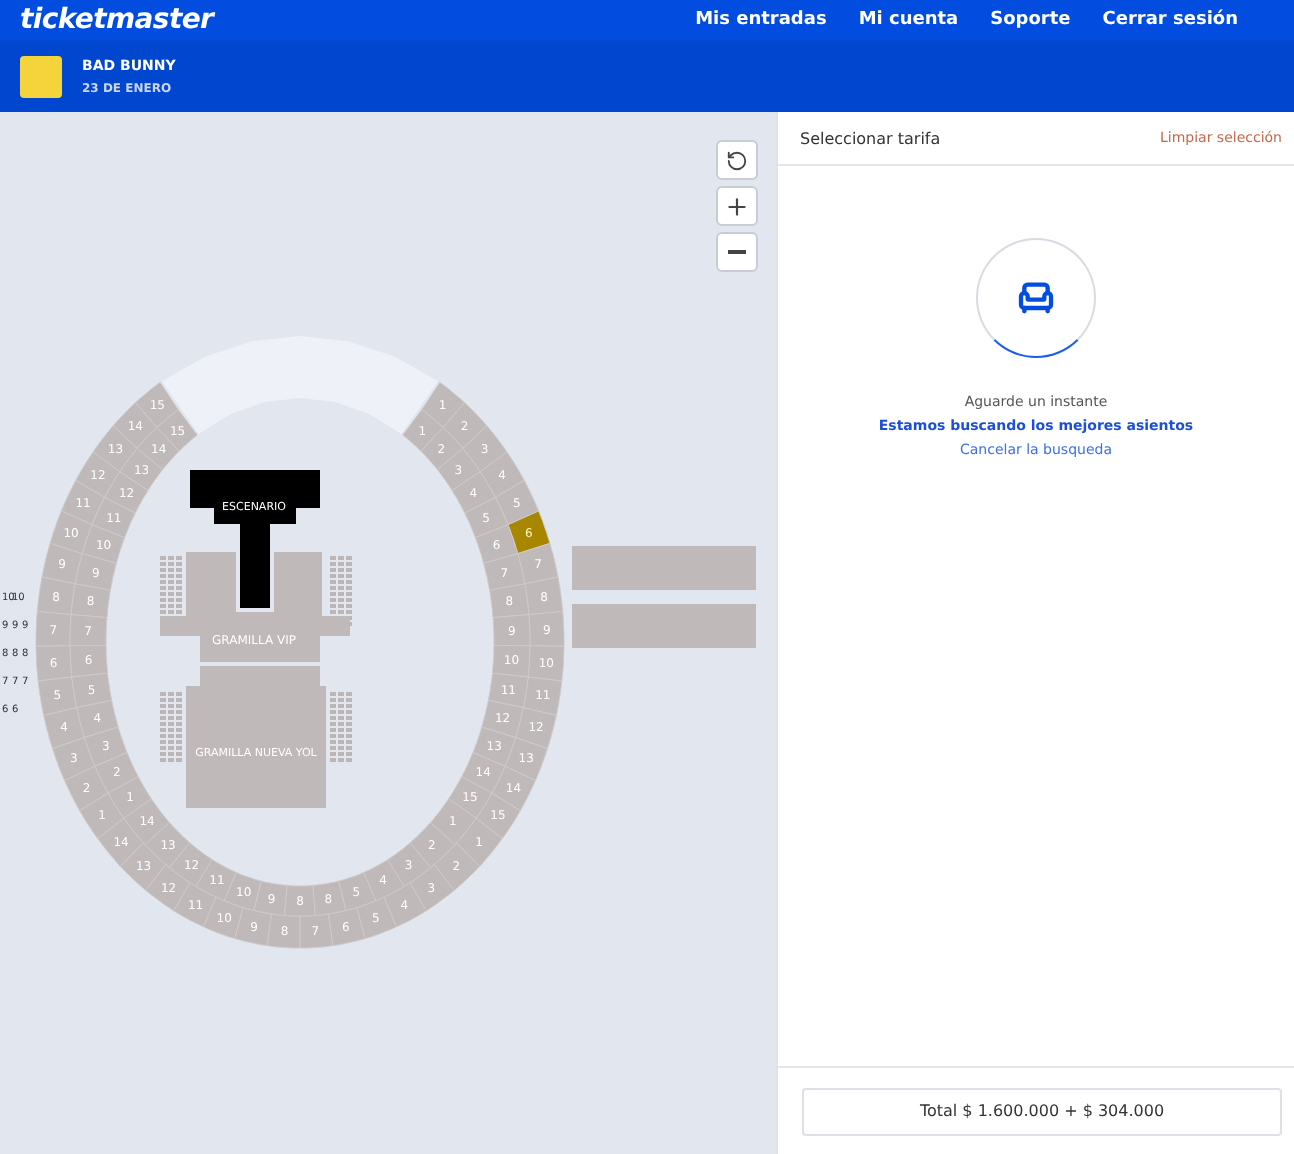  I want to click on nav-link: Cerrar sesión, so click(1170, 20).